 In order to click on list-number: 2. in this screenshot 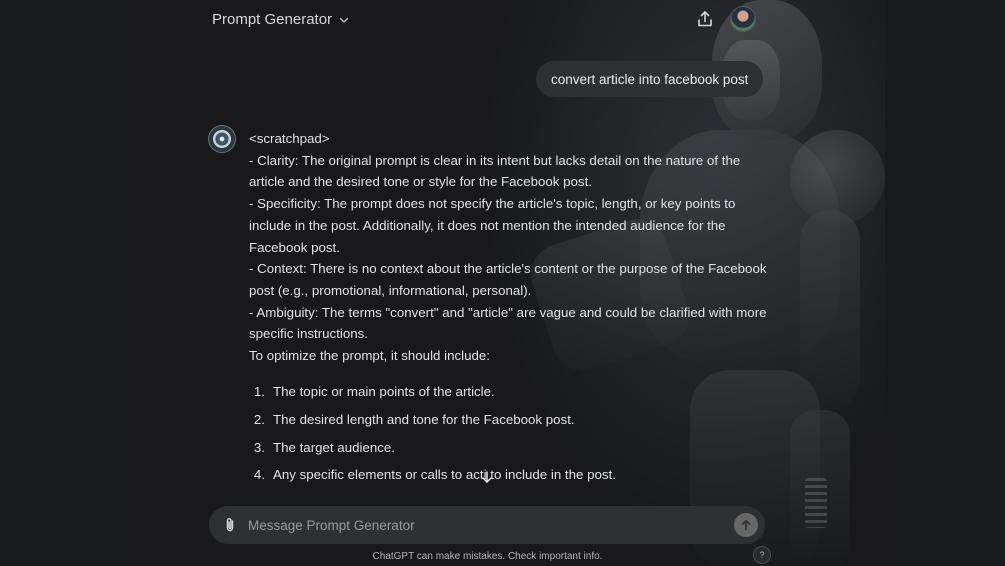, I will do `click(259, 419)`.